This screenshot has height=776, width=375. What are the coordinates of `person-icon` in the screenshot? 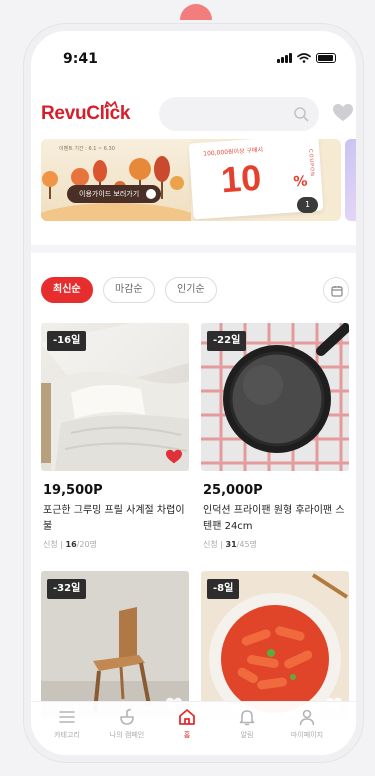 It's located at (307, 717).